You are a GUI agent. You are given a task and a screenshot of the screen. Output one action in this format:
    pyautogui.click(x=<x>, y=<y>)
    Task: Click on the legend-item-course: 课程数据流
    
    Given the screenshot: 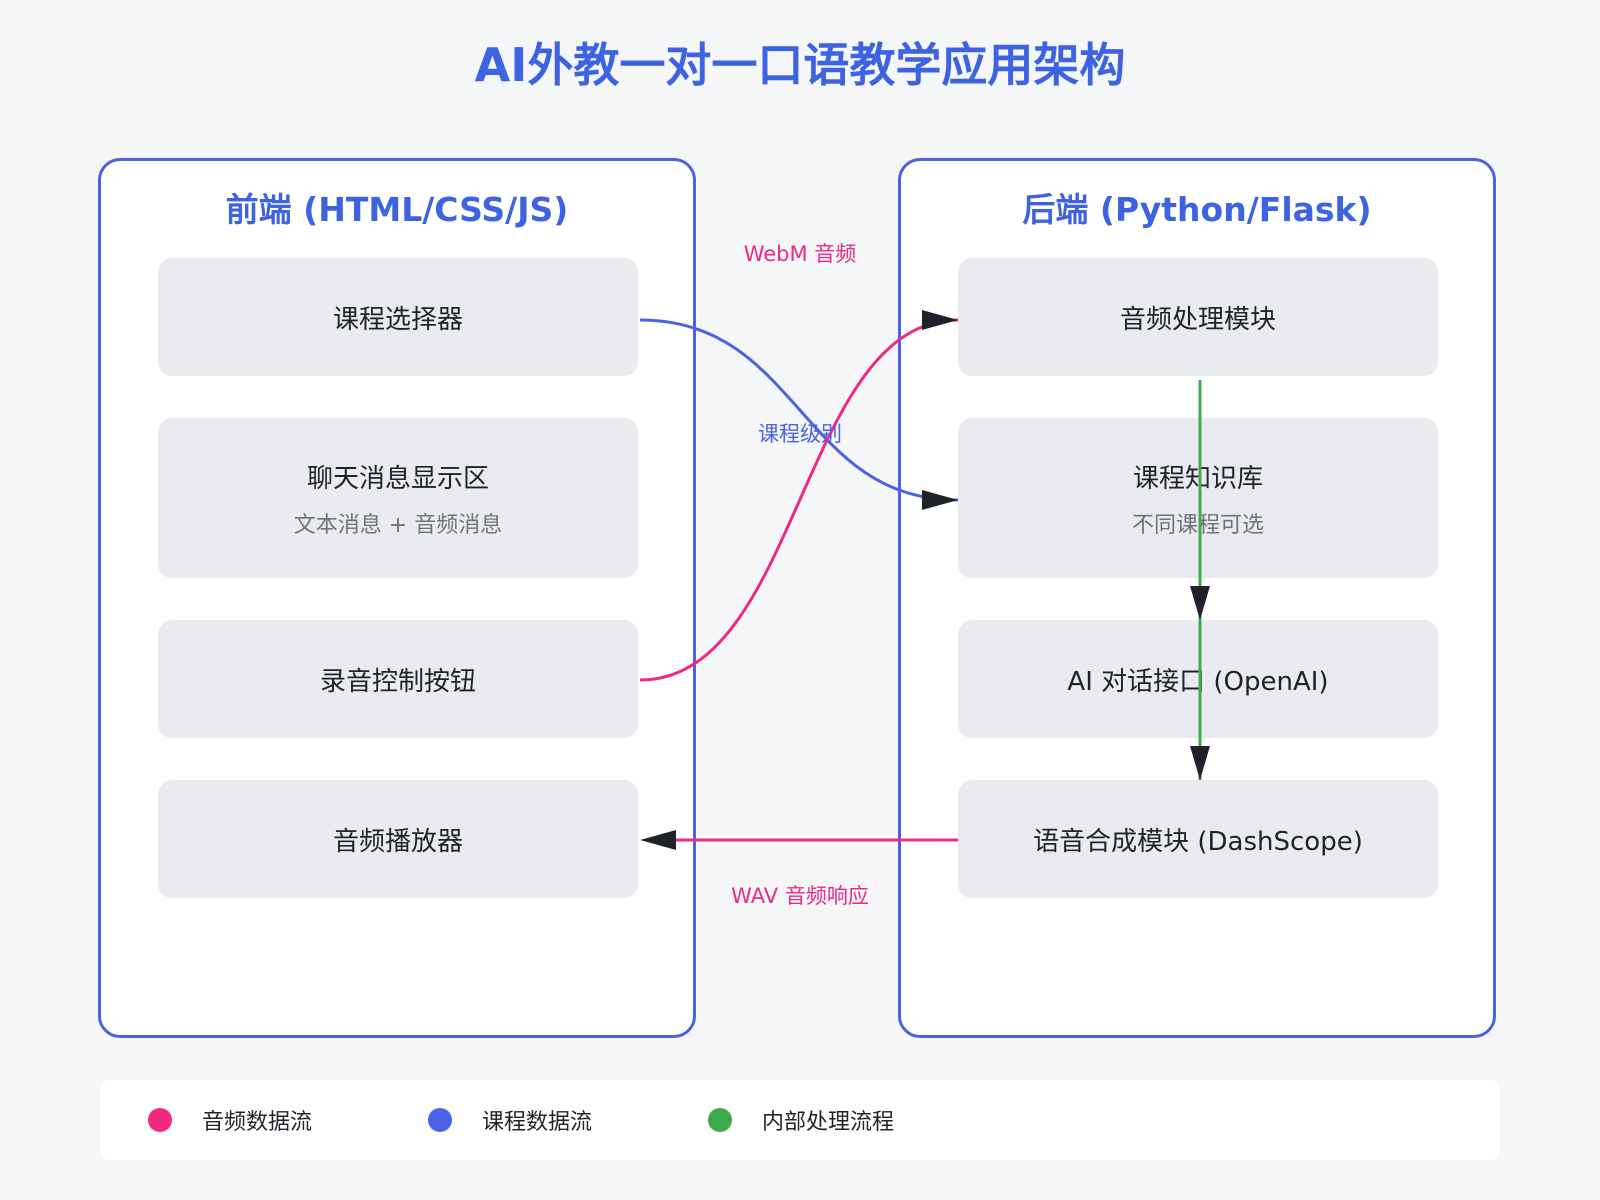 What is the action you would take?
    pyautogui.click(x=510, y=1120)
    